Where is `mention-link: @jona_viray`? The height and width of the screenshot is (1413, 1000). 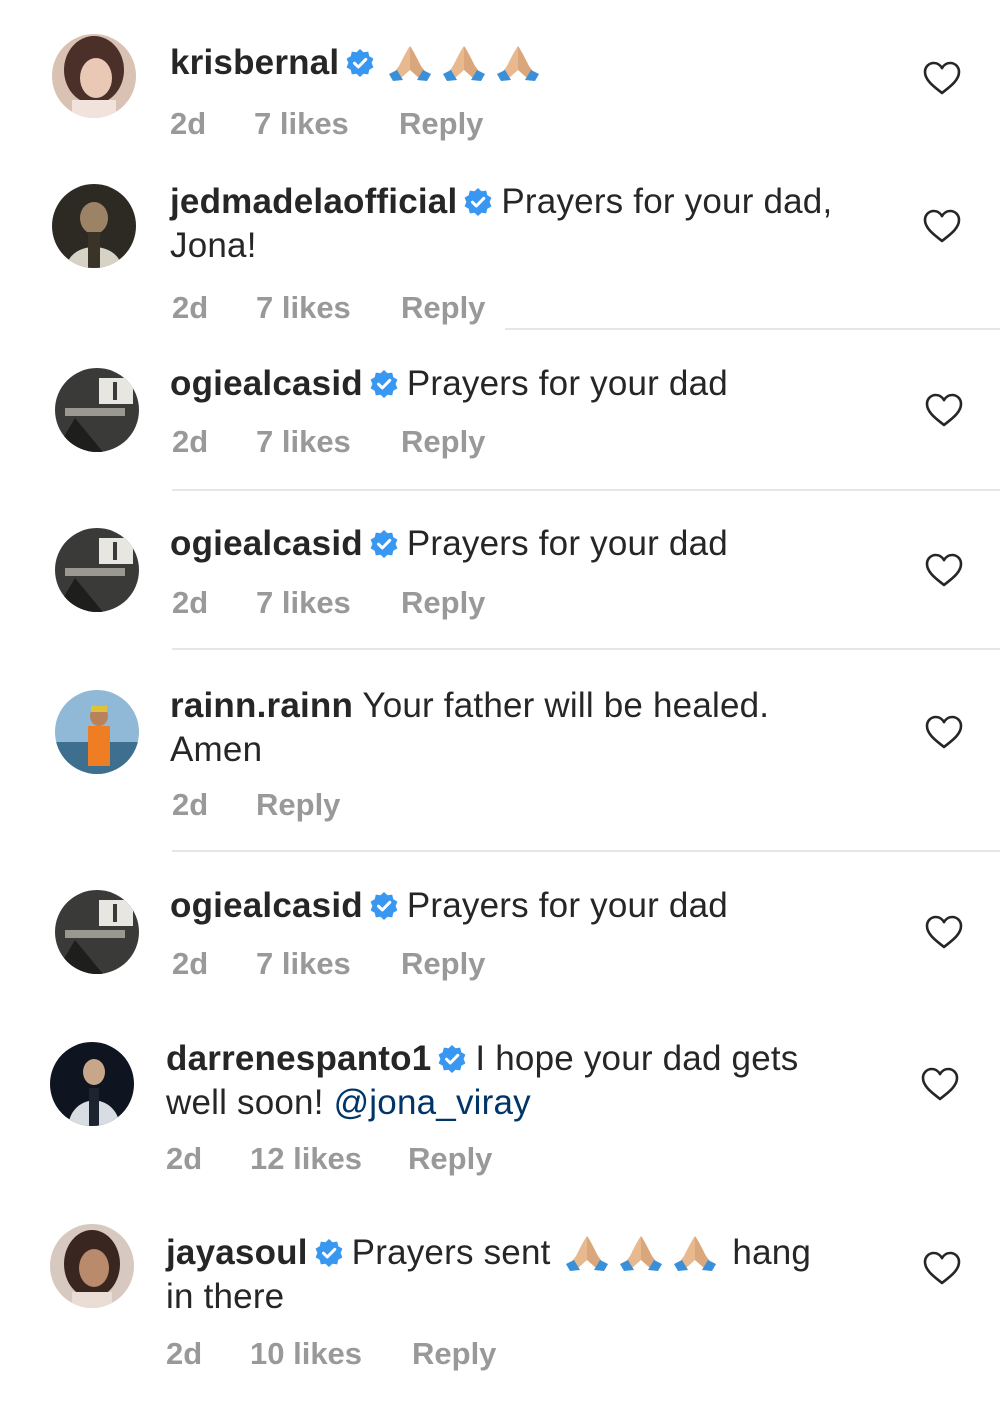
mention-link: @jona_viray is located at coordinates (432, 1102).